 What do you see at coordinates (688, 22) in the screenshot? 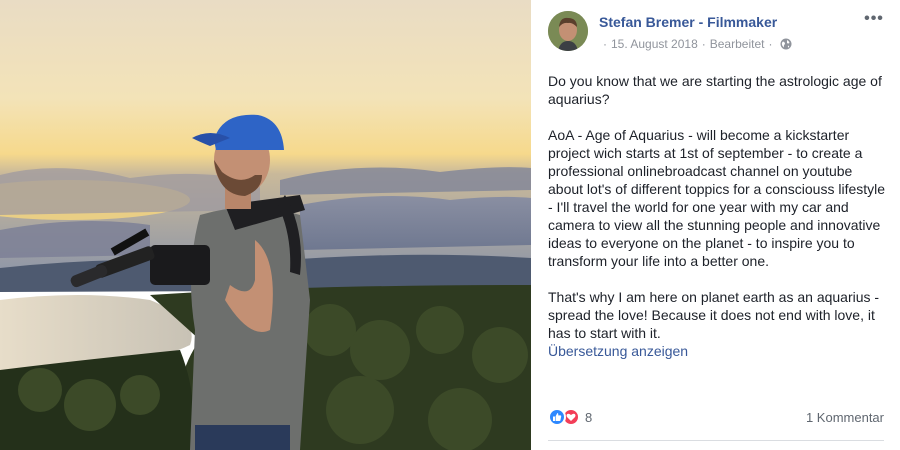
I see `author-name-link: Stefan Bremer - Filmmaker` at bounding box center [688, 22].